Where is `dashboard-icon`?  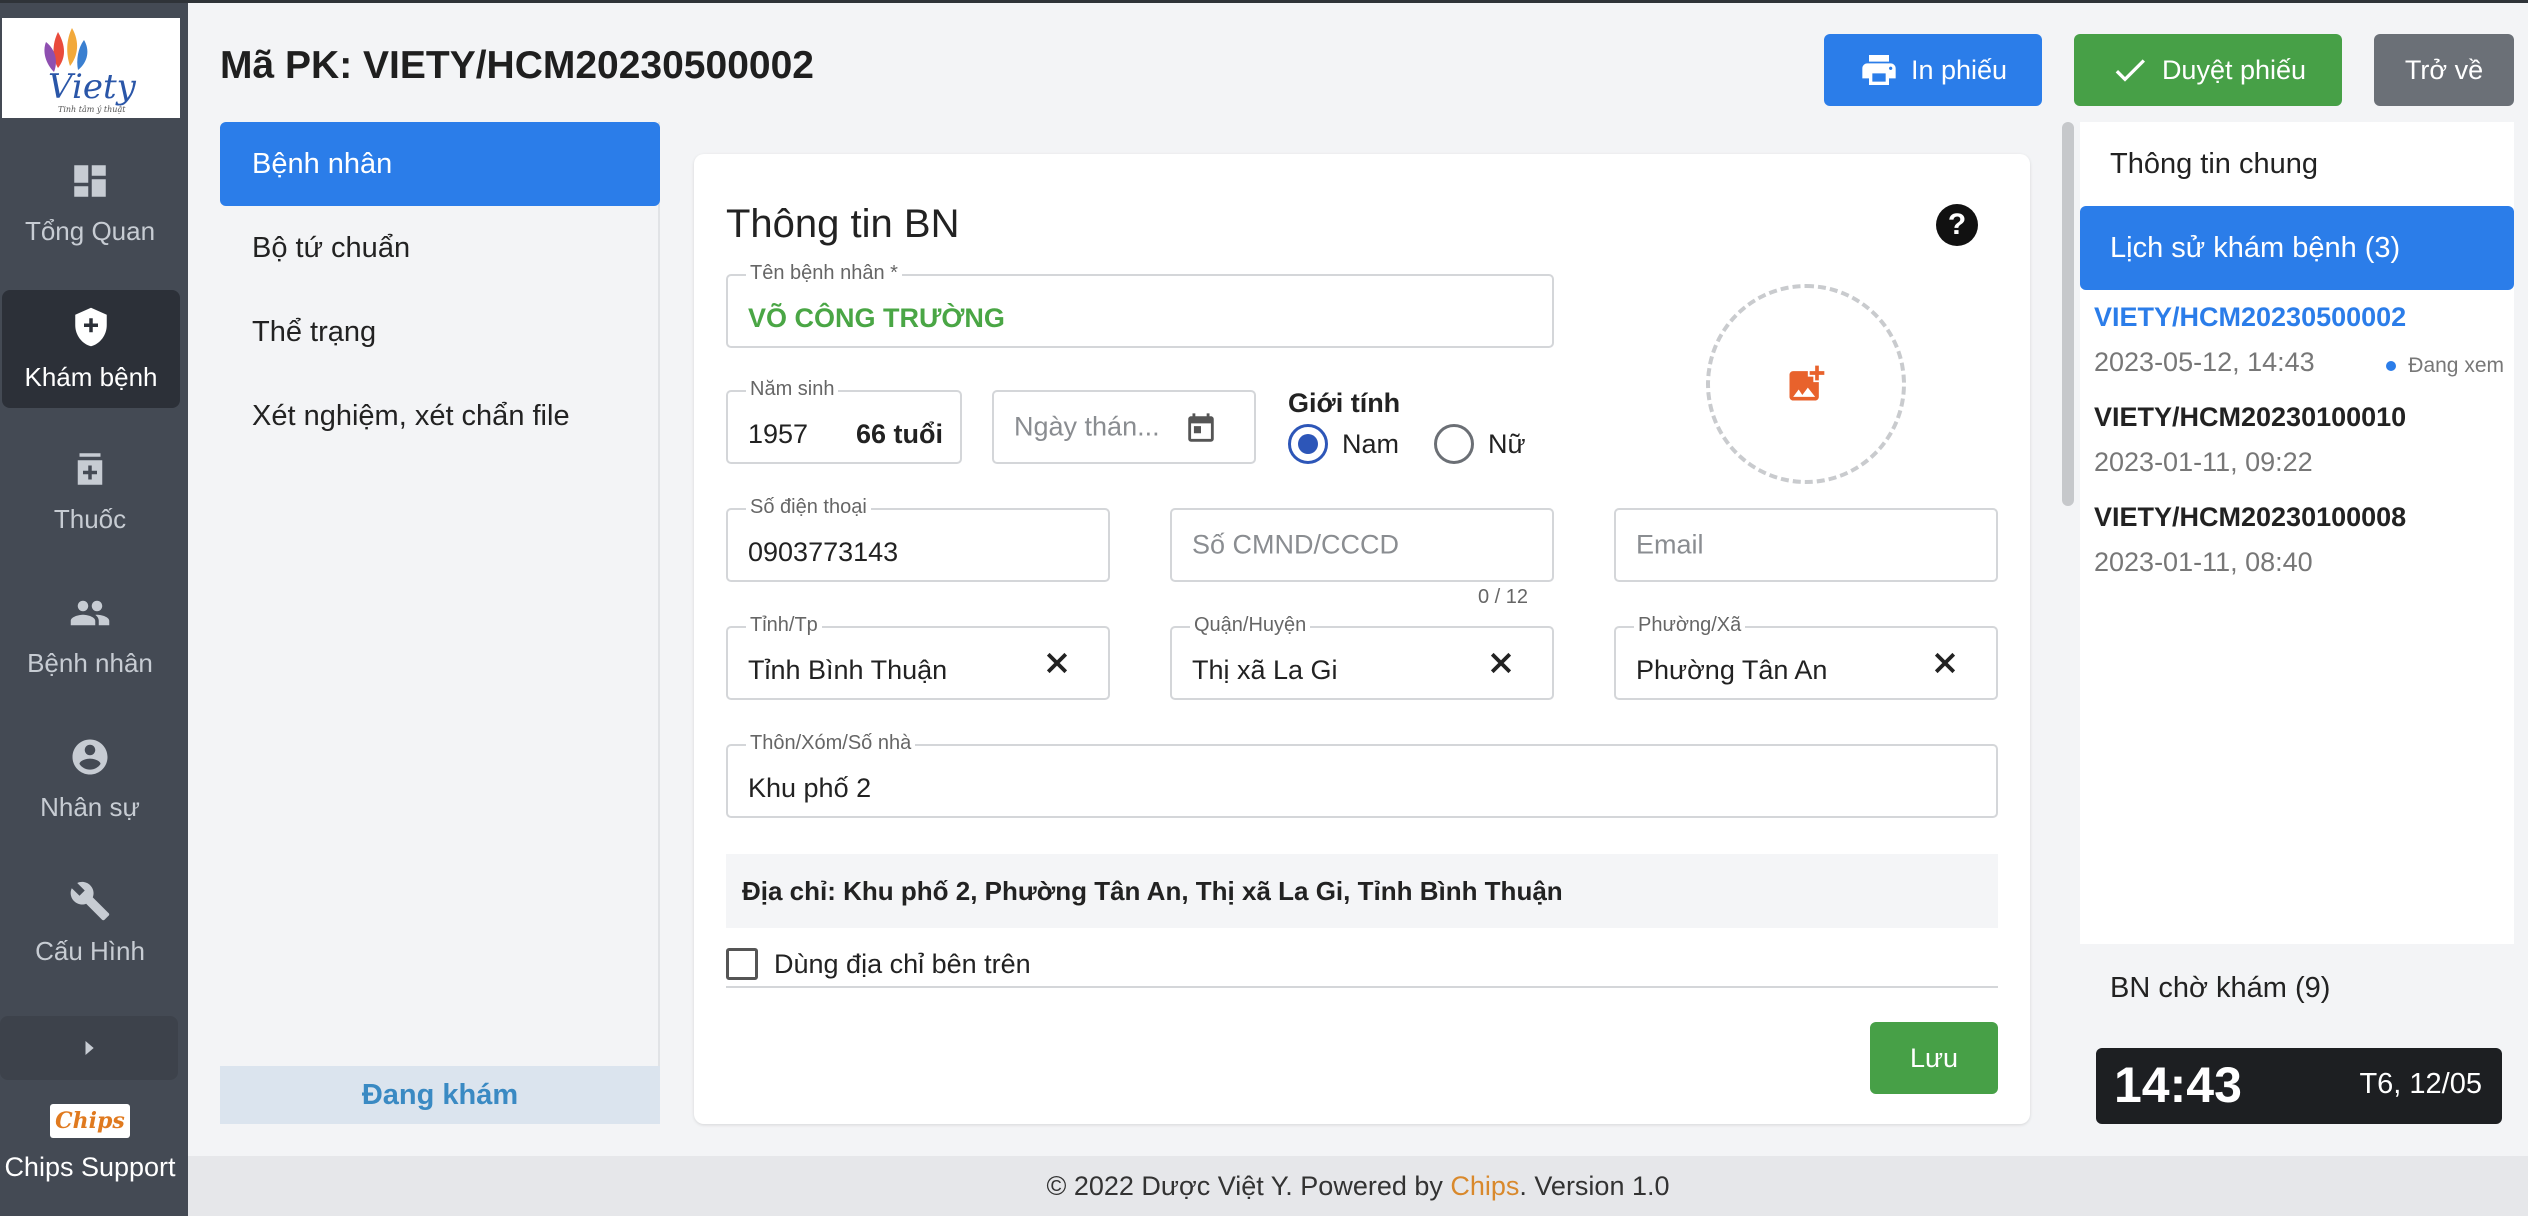 dashboard-icon is located at coordinates (90, 180).